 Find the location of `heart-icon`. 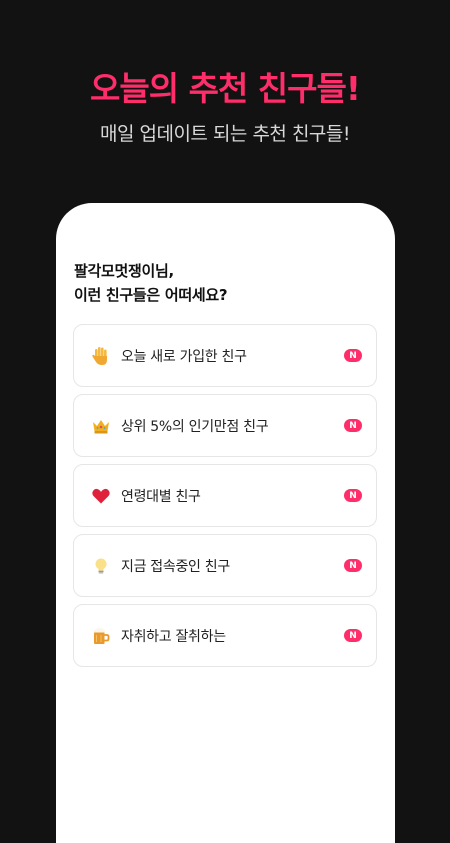

heart-icon is located at coordinates (101, 496).